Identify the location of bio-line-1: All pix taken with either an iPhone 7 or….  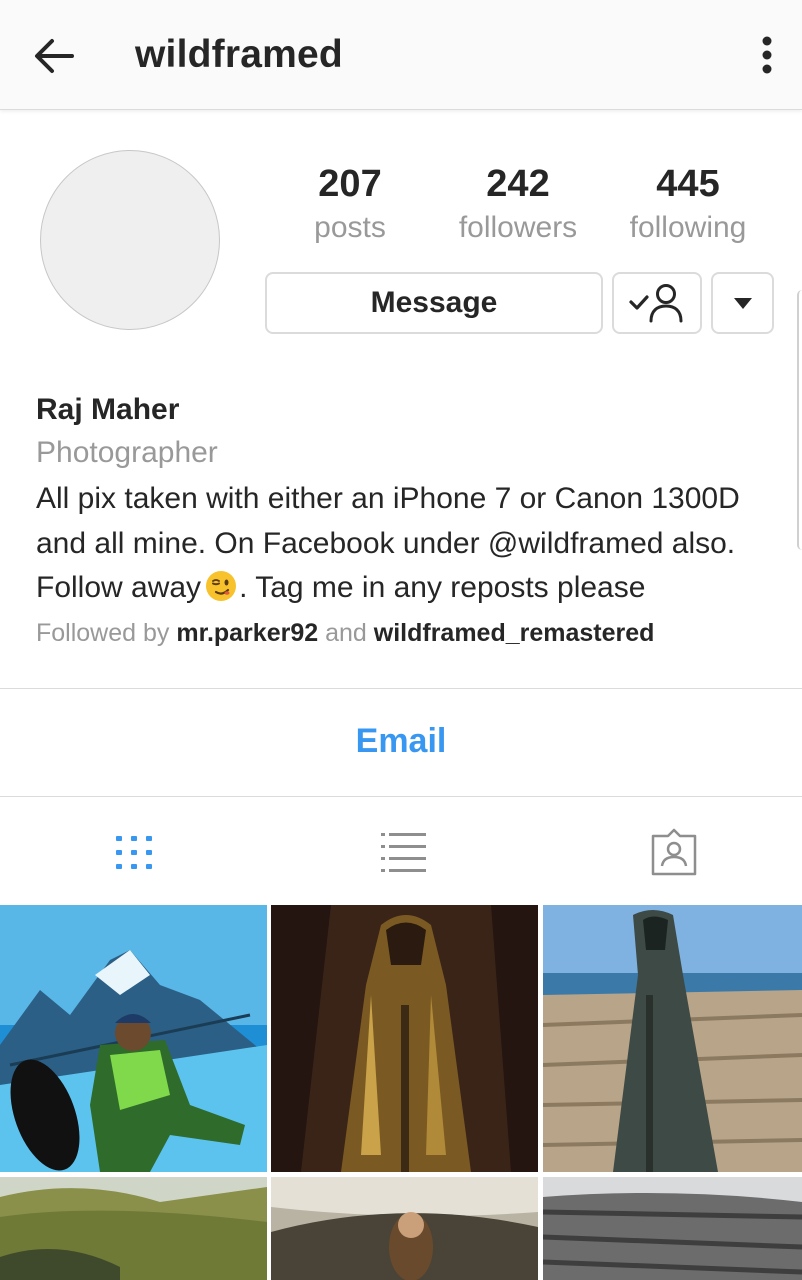
(388, 498).